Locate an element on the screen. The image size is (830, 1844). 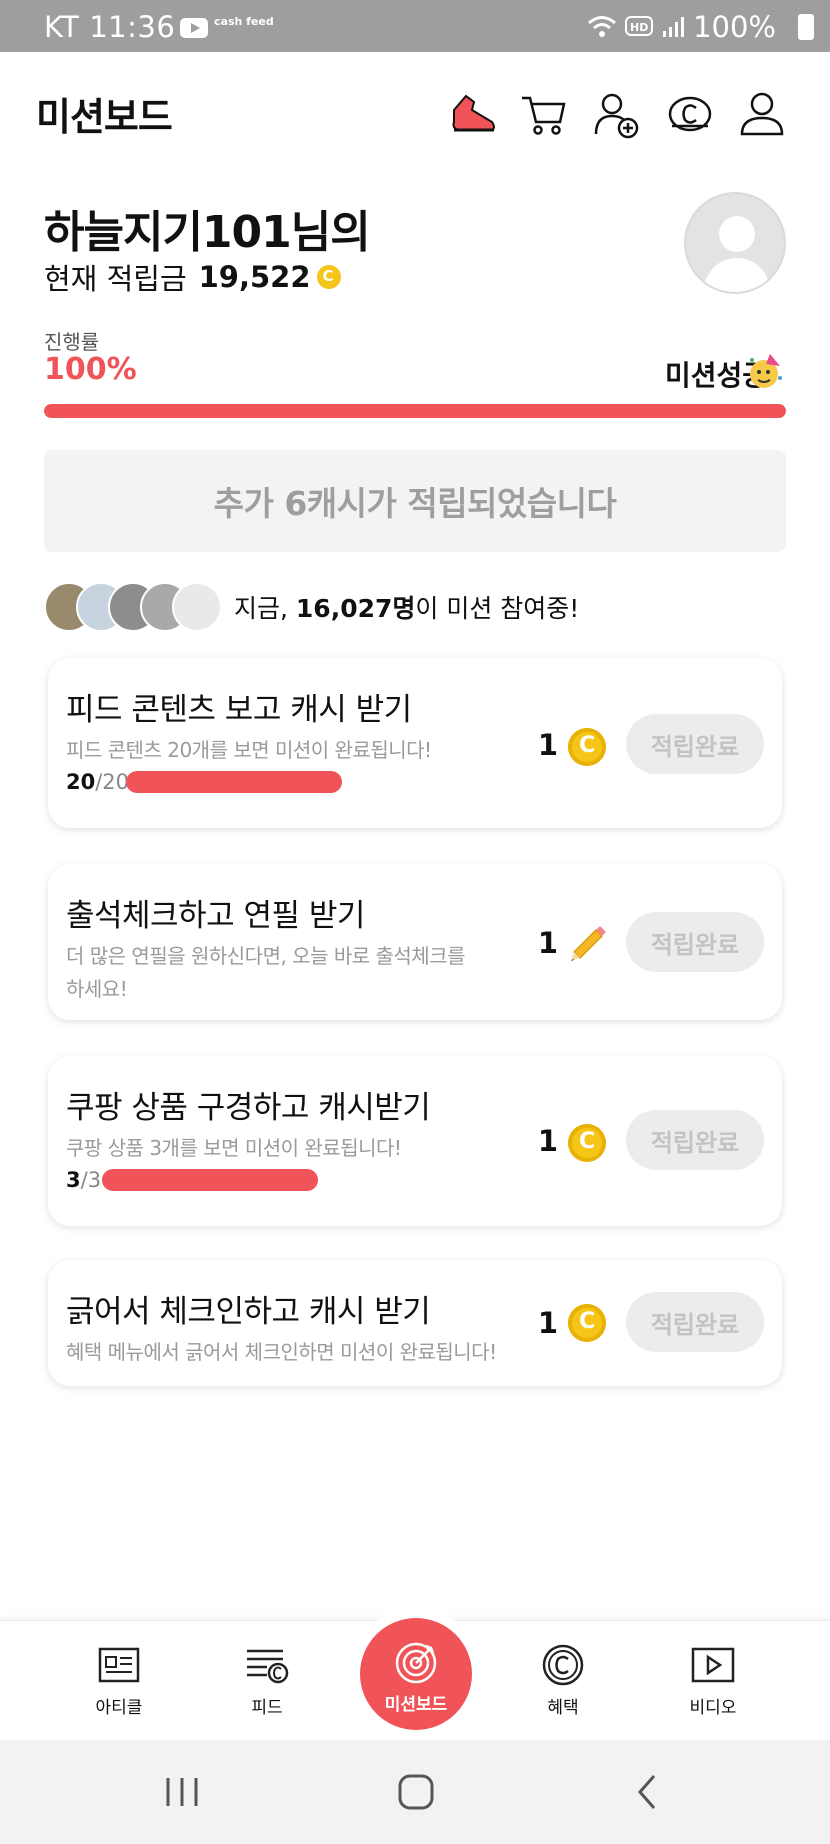
home-icon is located at coordinates (416, 1792).